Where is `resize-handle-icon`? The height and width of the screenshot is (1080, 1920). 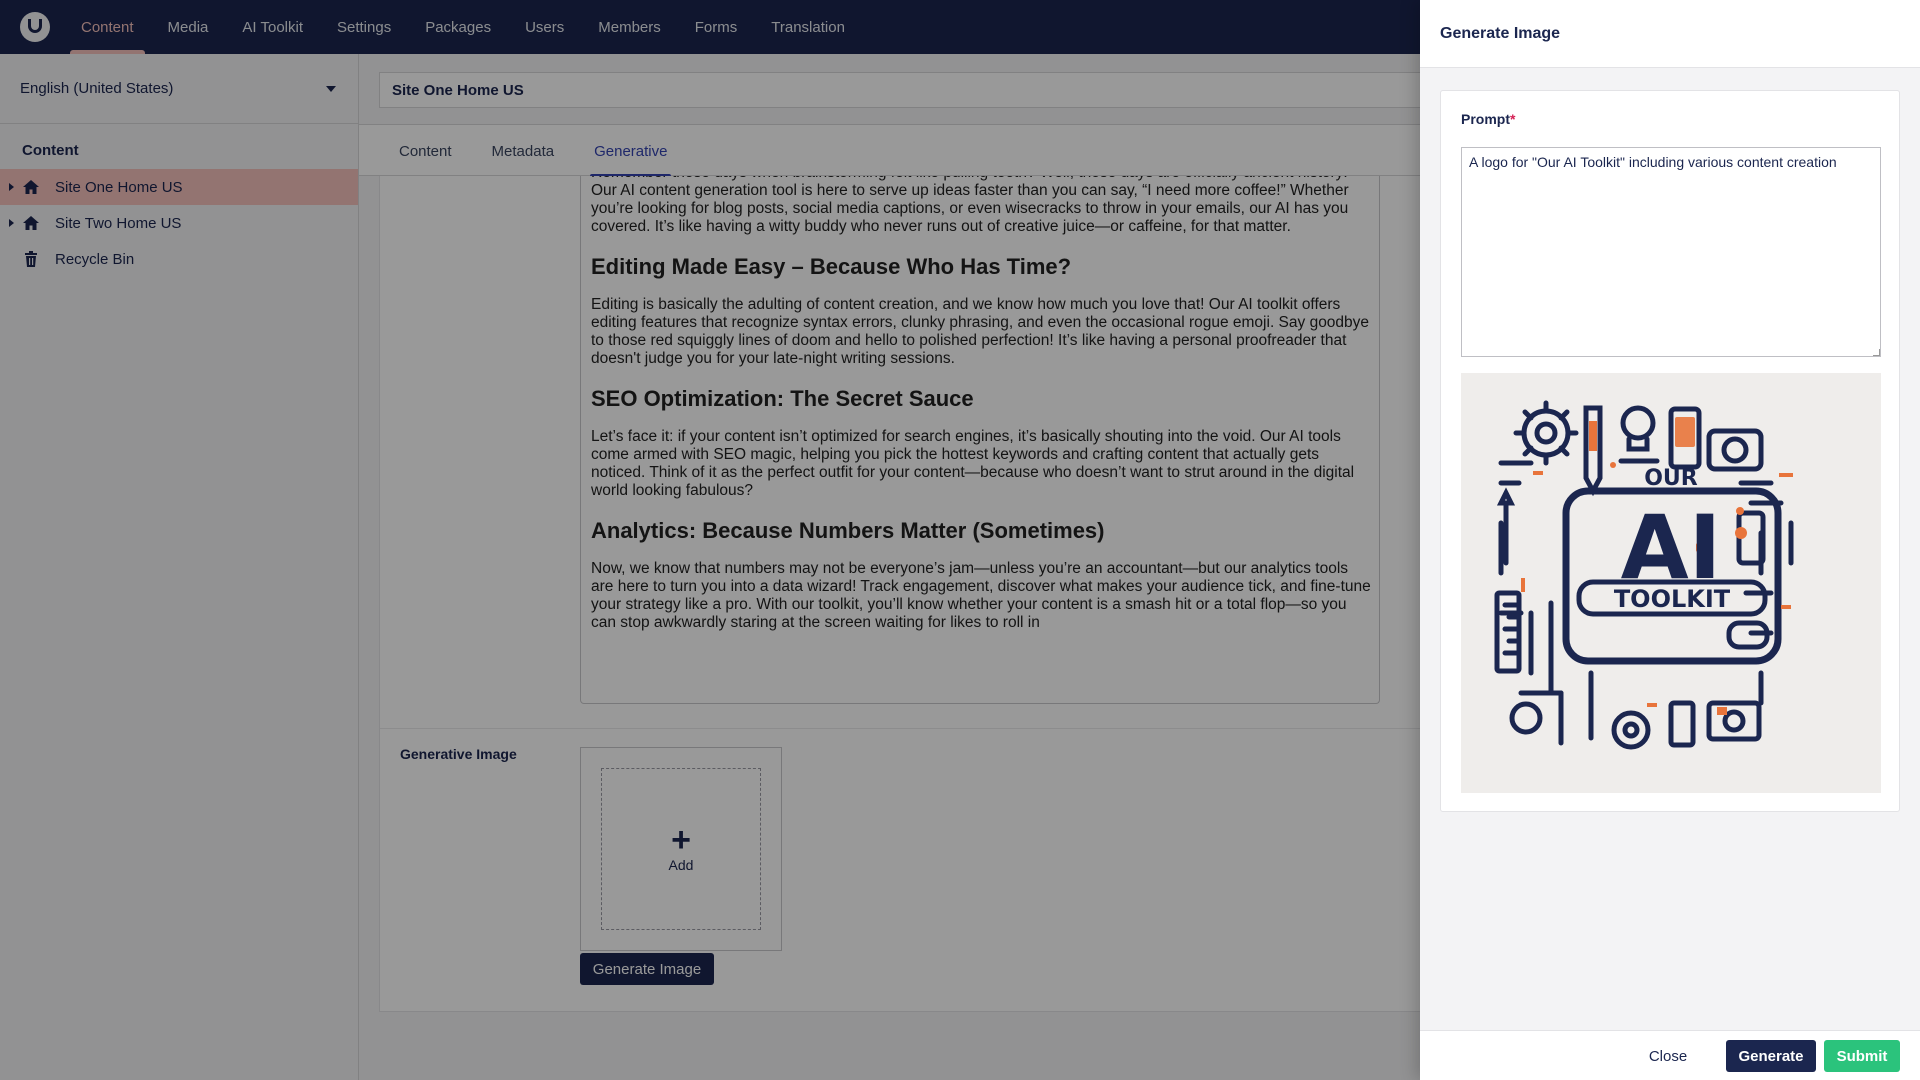 resize-handle-icon is located at coordinates (1876, 352).